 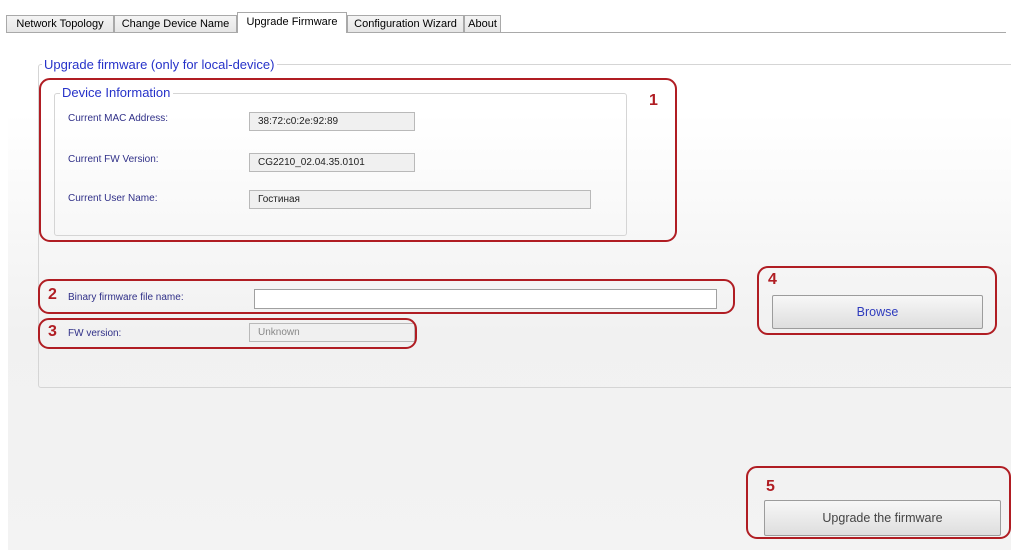 I want to click on upgrade-firmware-group-title: Upgrade firmware (only for local-device), so click(x=160, y=64).